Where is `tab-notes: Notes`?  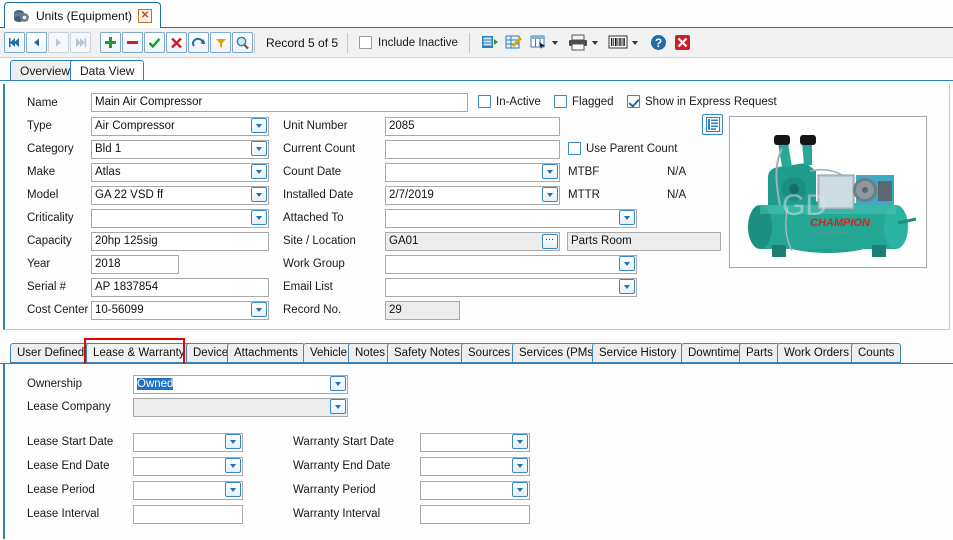 tab-notes: Notes is located at coordinates (370, 353).